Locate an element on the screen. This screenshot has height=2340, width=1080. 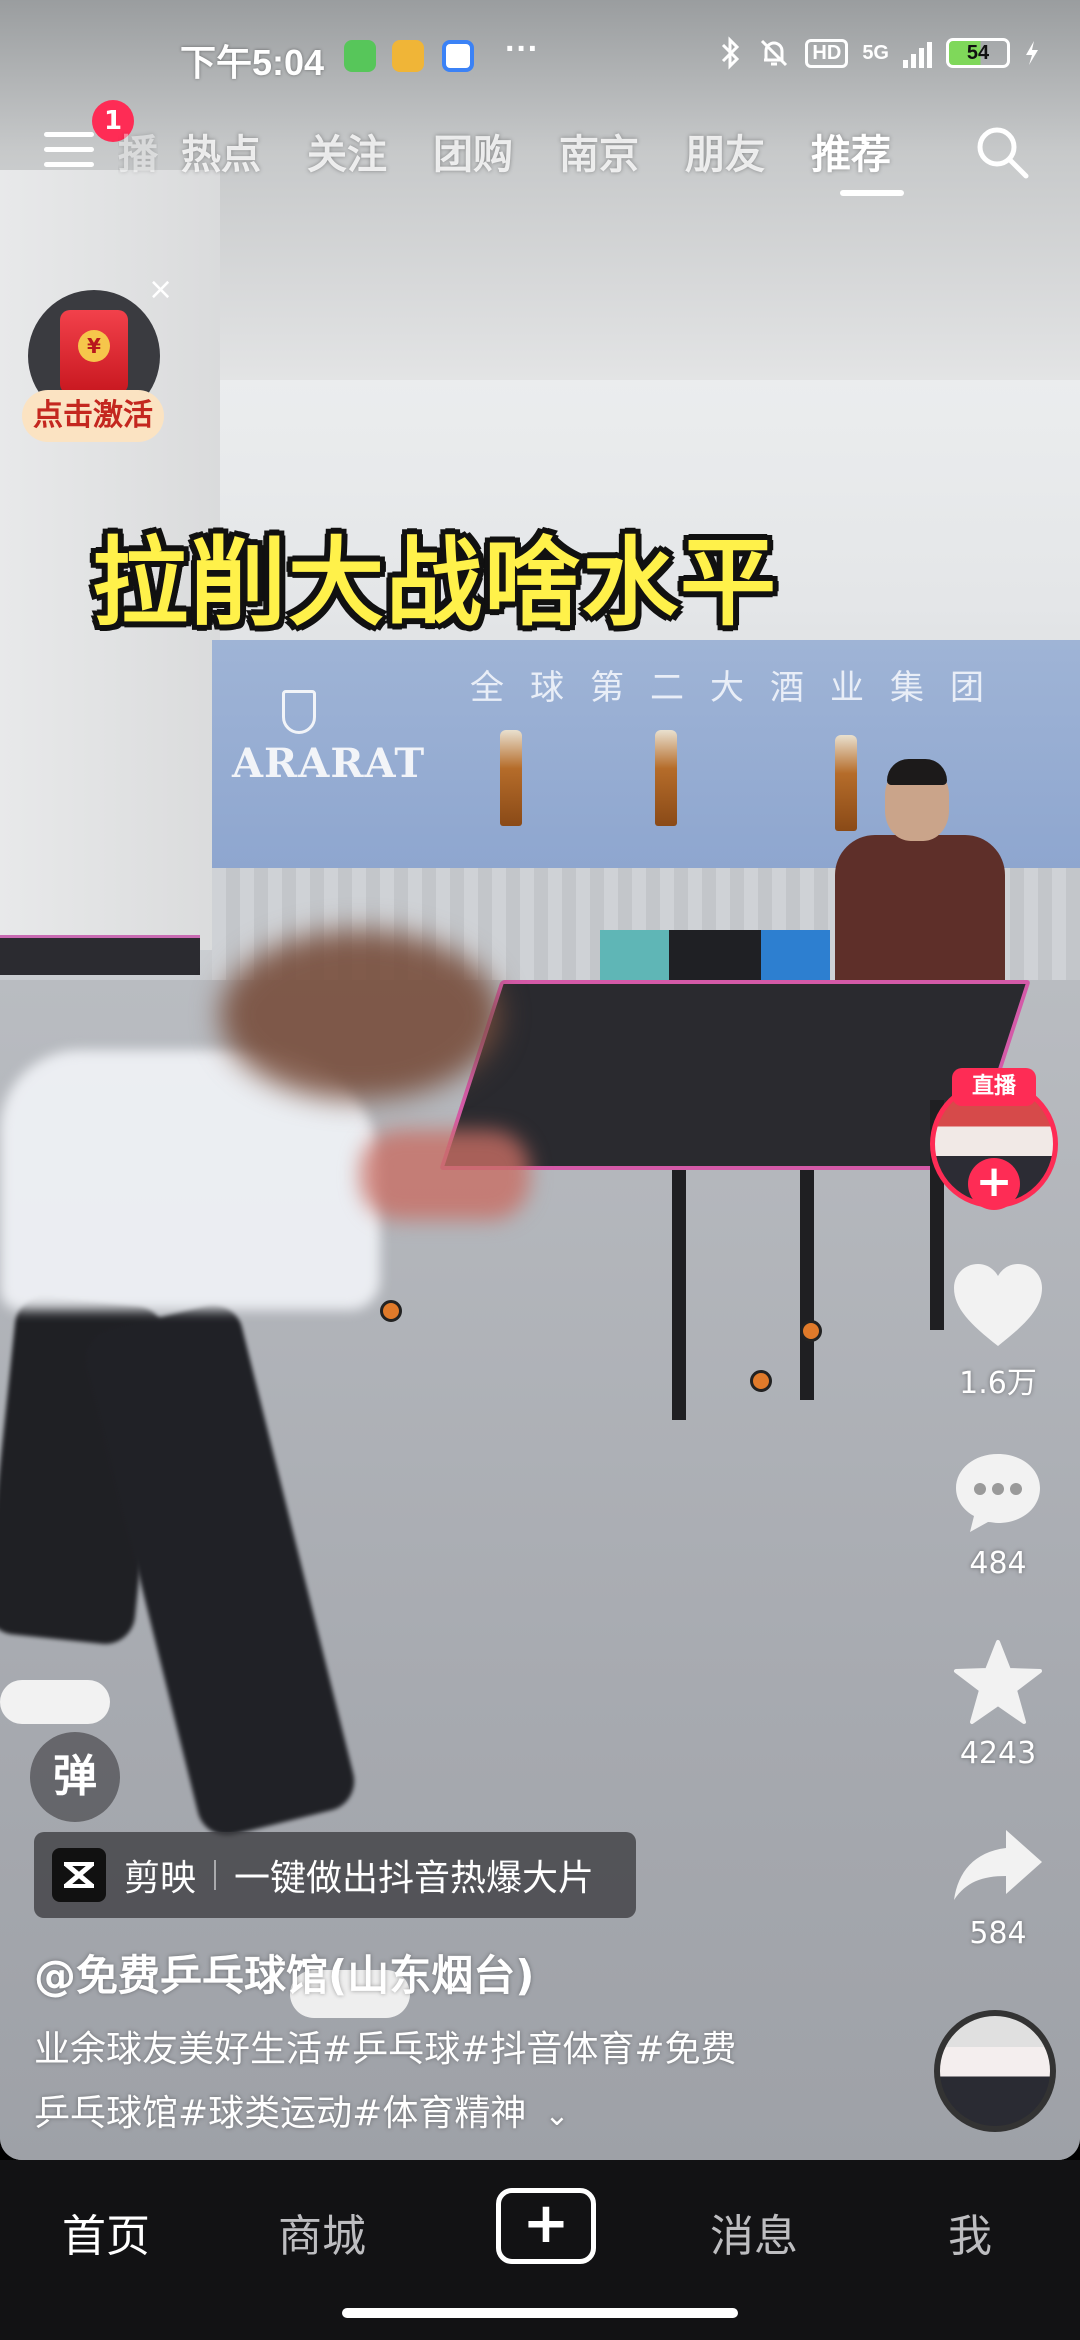
tab-hot: 热点 is located at coordinates (221, 151).